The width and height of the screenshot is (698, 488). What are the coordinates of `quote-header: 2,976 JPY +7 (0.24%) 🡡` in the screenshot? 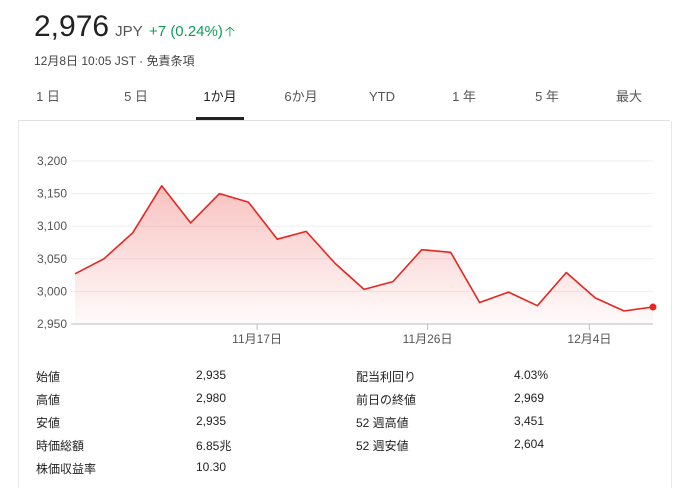 It's located at (134, 27).